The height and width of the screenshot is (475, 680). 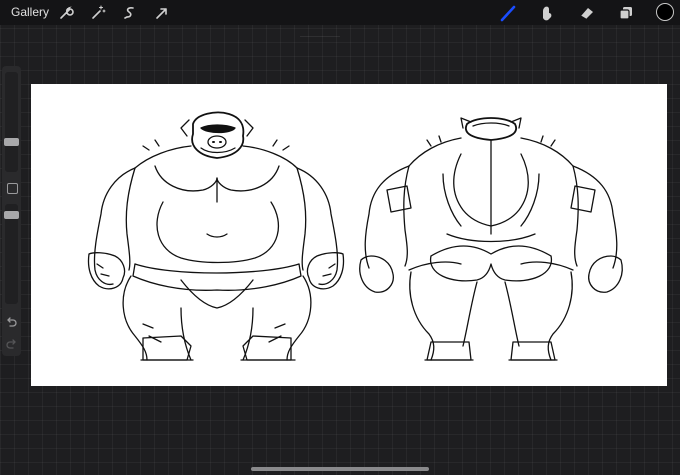 I want to click on left-sidebar, so click(x=11, y=211).